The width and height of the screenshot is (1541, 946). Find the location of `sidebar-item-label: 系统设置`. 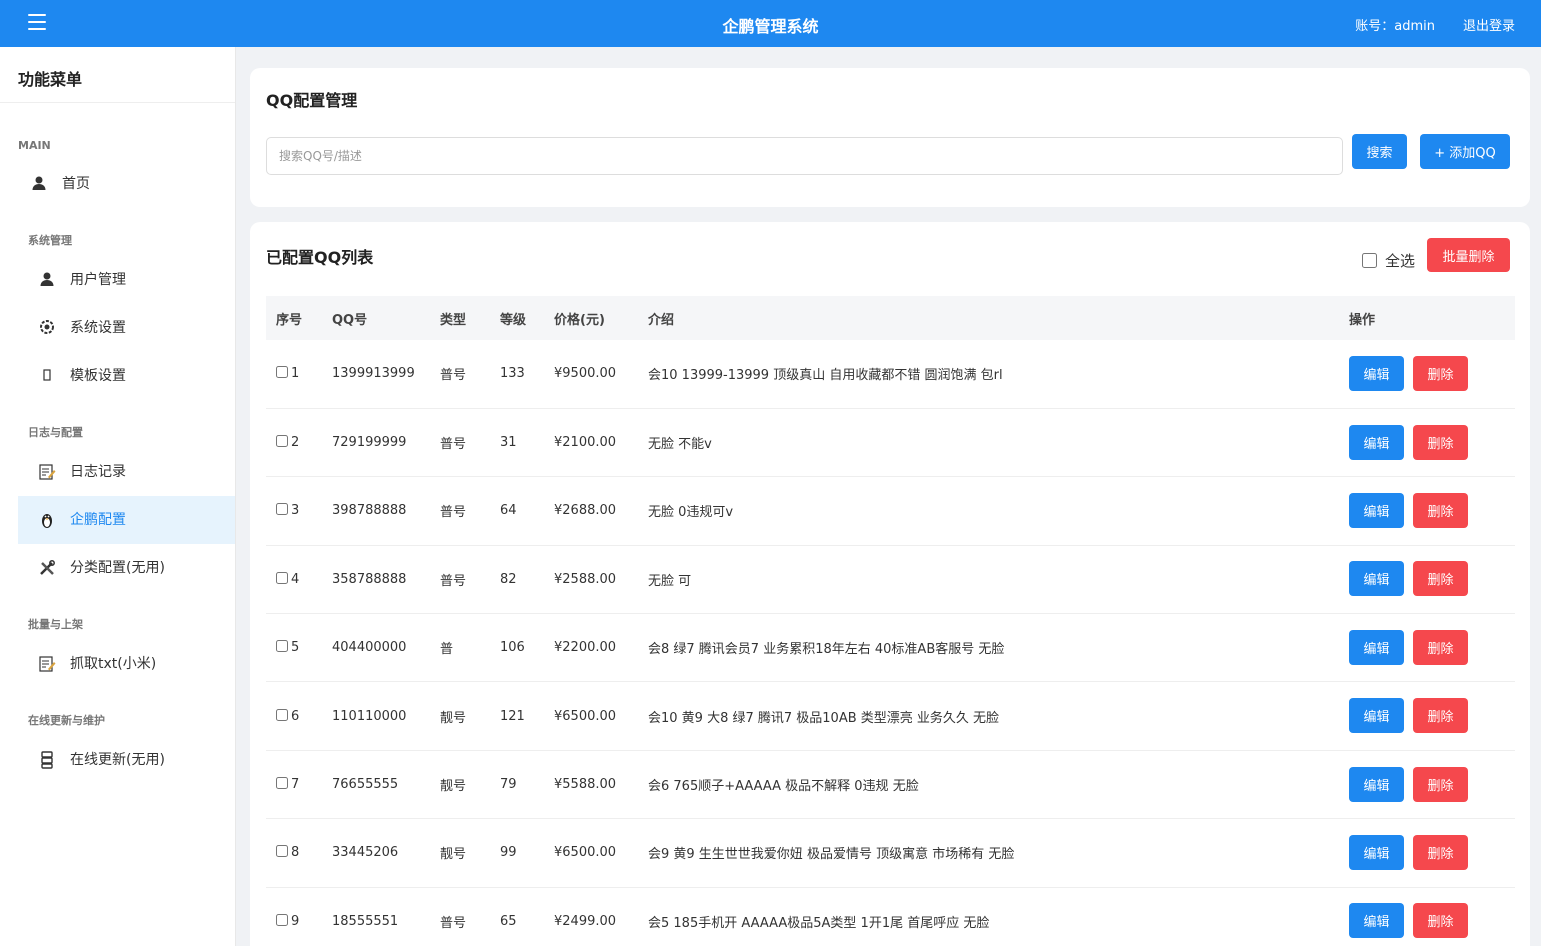

sidebar-item-label: 系统设置 is located at coordinates (98, 328).